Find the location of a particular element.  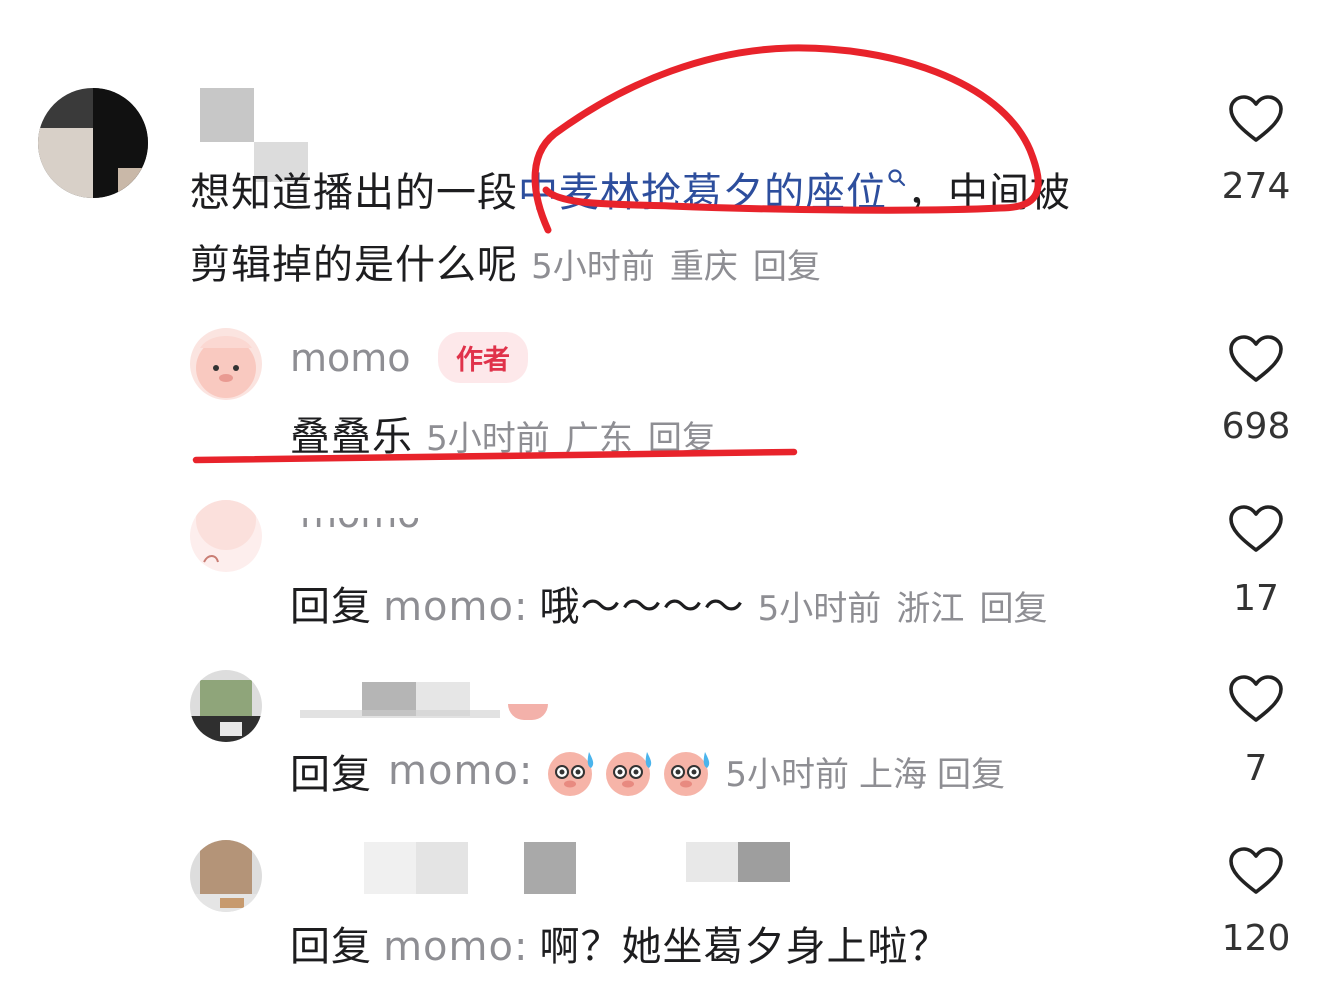

author-badge: 作者 is located at coordinates (483, 357).